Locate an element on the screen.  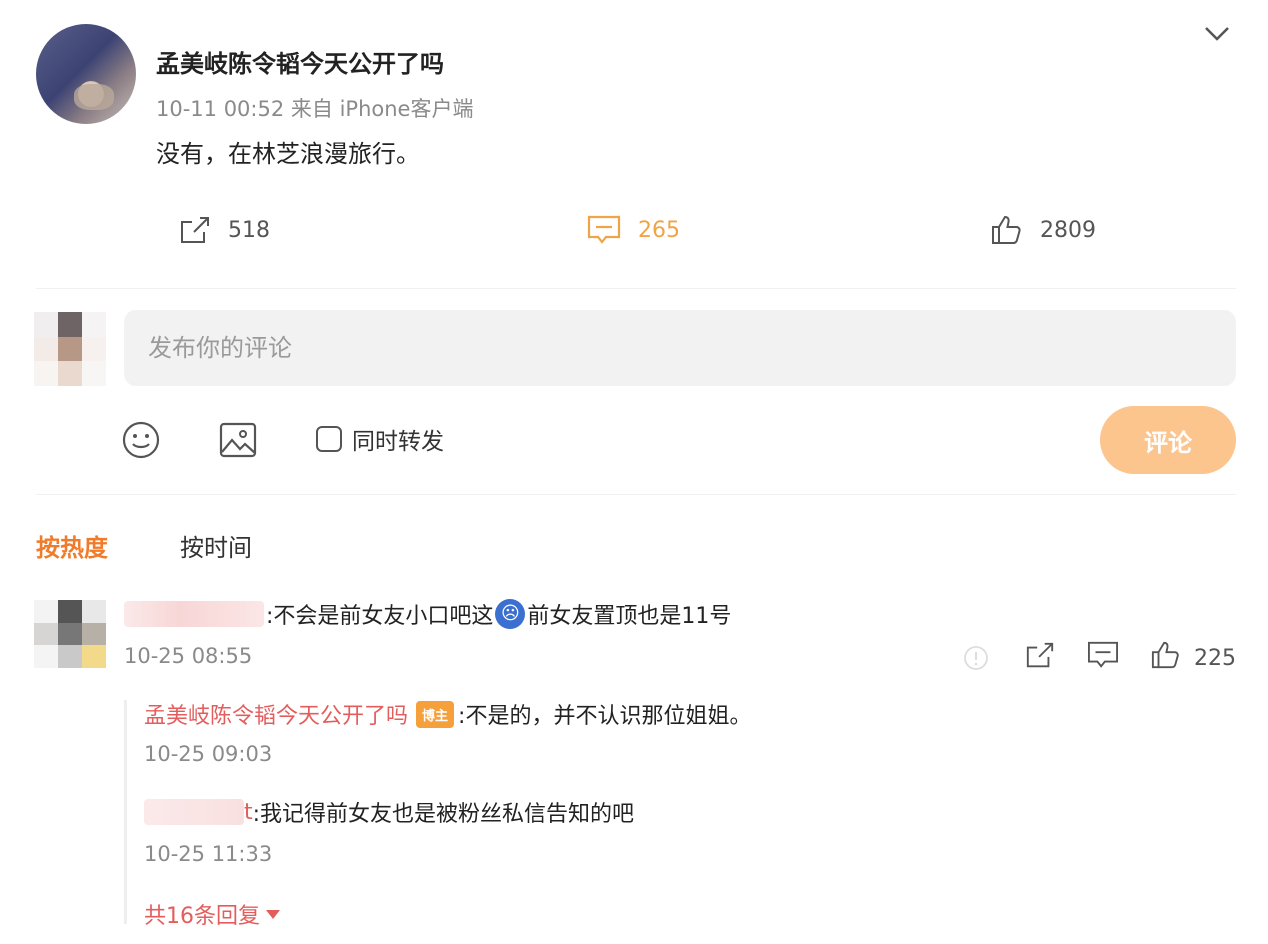
chevron-down-icon is located at coordinates (1217, 33).